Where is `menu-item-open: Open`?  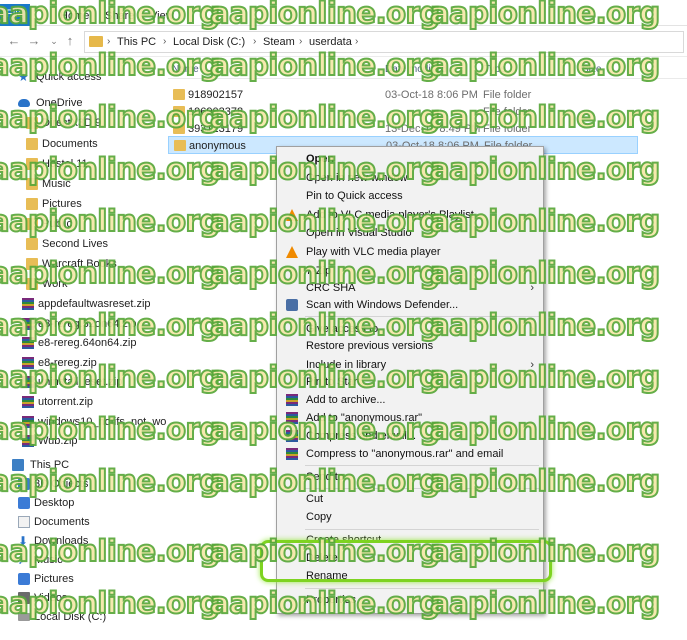
menu-item-open: Open is located at coordinates (410, 159).